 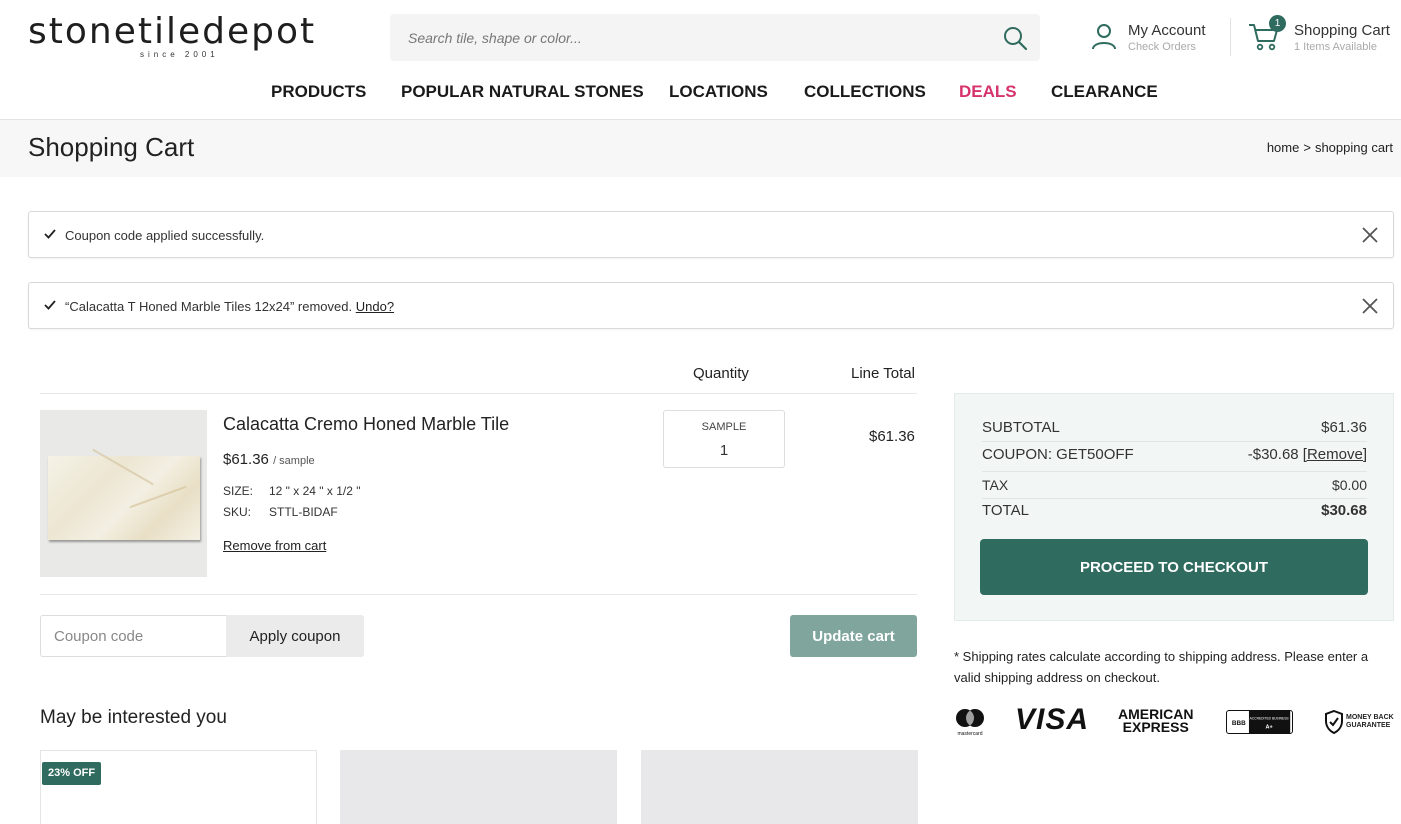 I want to click on my-account-link: My Account Check Orders, so click(x=1157, y=40).